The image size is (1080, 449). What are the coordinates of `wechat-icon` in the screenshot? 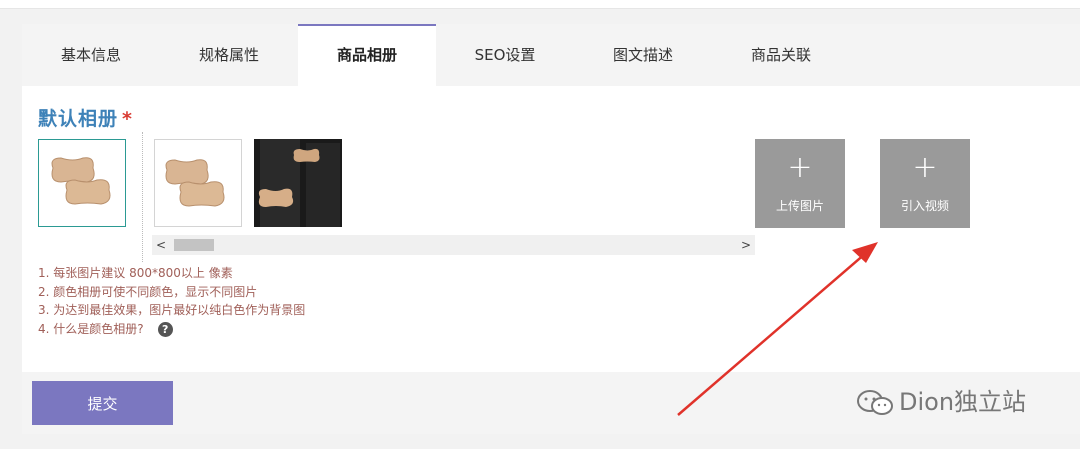 It's located at (875, 402).